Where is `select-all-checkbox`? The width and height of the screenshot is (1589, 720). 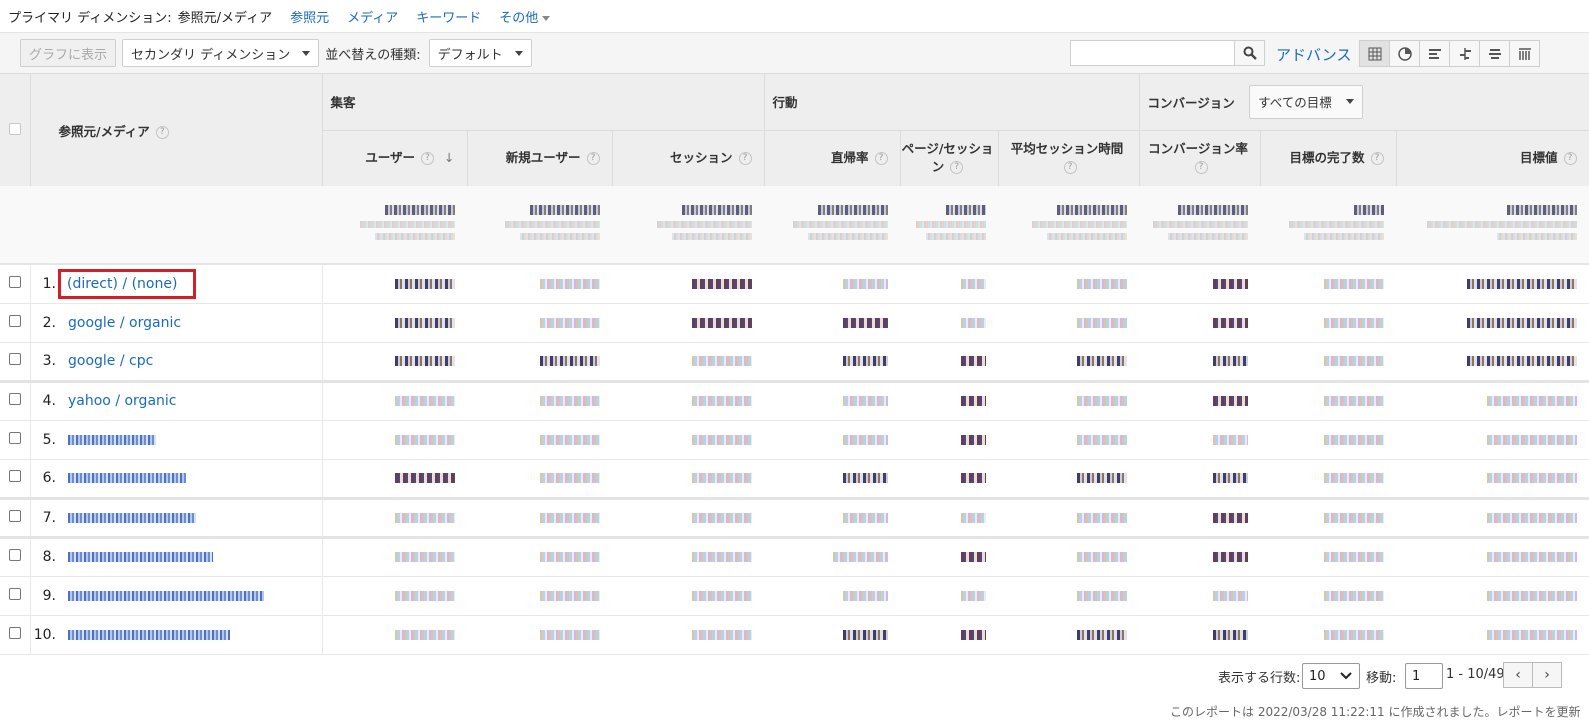
select-all-checkbox is located at coordinates (14, 128).